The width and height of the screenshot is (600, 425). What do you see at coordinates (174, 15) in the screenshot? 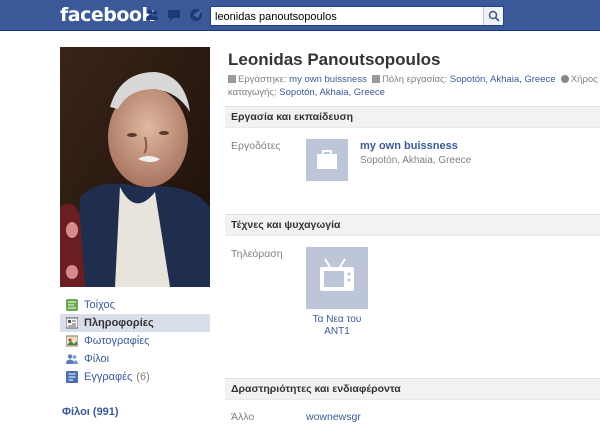
I see `messages-icon` at bounding box center [174, 15].